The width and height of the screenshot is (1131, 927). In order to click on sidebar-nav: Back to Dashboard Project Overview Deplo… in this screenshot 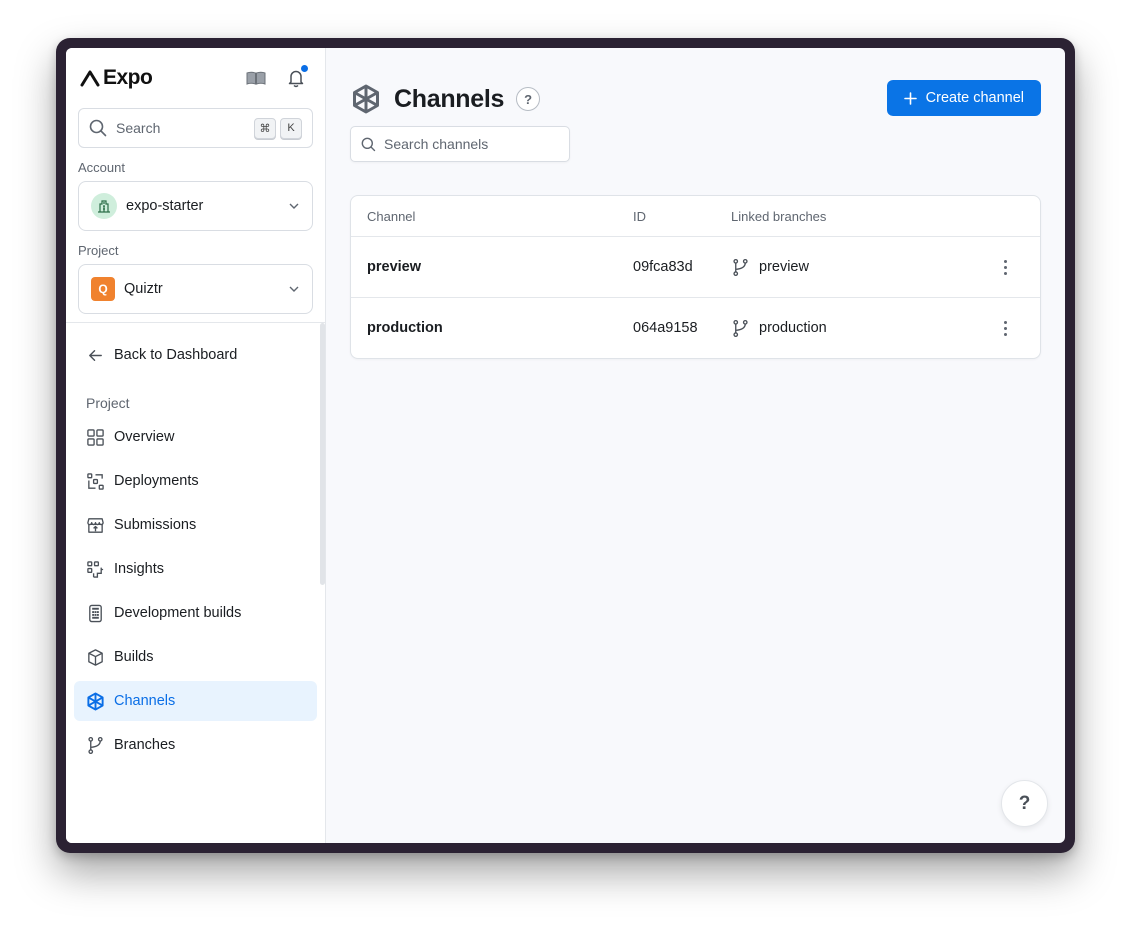, I will do `click(195, 544)`.